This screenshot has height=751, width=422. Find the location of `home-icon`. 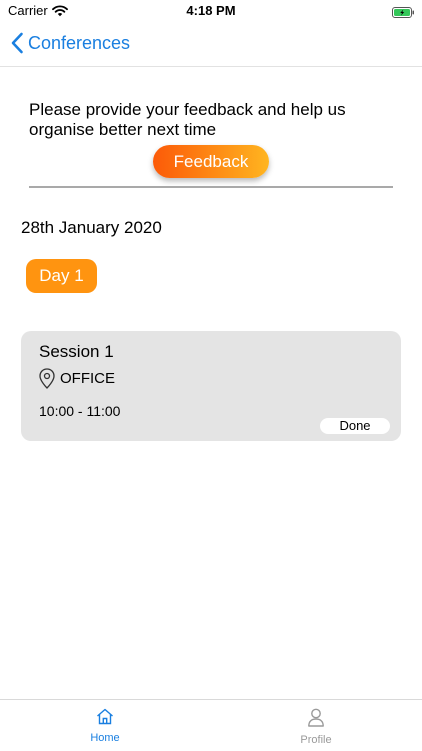

home-icon is located at coordinates (105, 716).